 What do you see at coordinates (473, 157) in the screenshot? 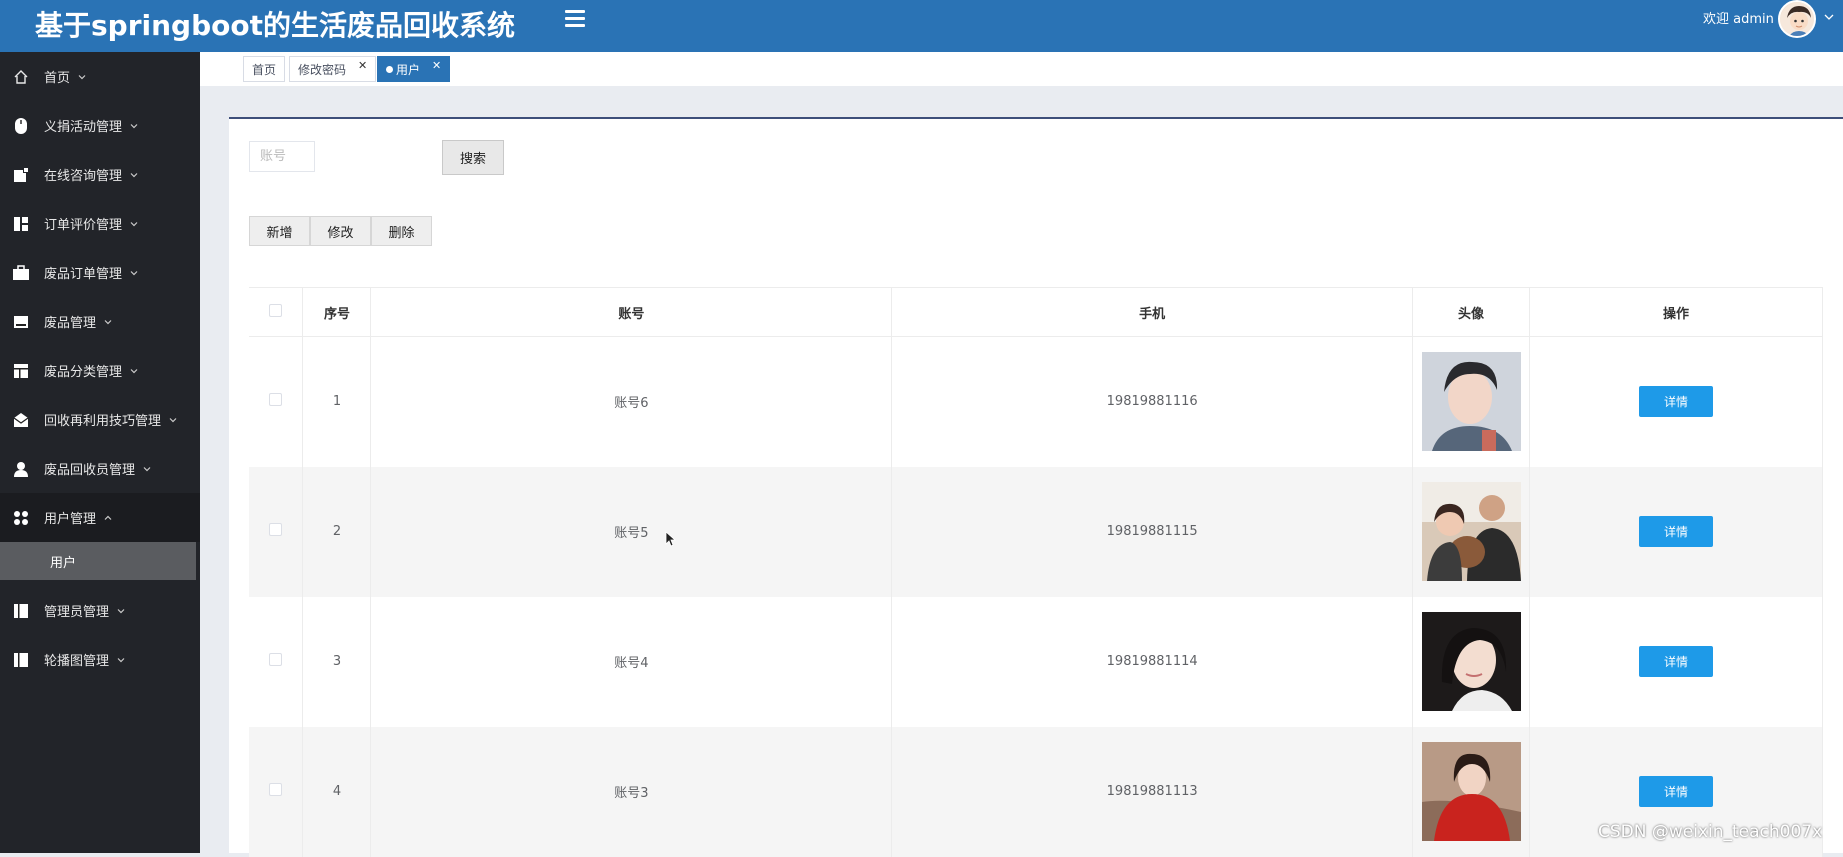
I see `search-button: 搜索` at bounding box center [473, 157].